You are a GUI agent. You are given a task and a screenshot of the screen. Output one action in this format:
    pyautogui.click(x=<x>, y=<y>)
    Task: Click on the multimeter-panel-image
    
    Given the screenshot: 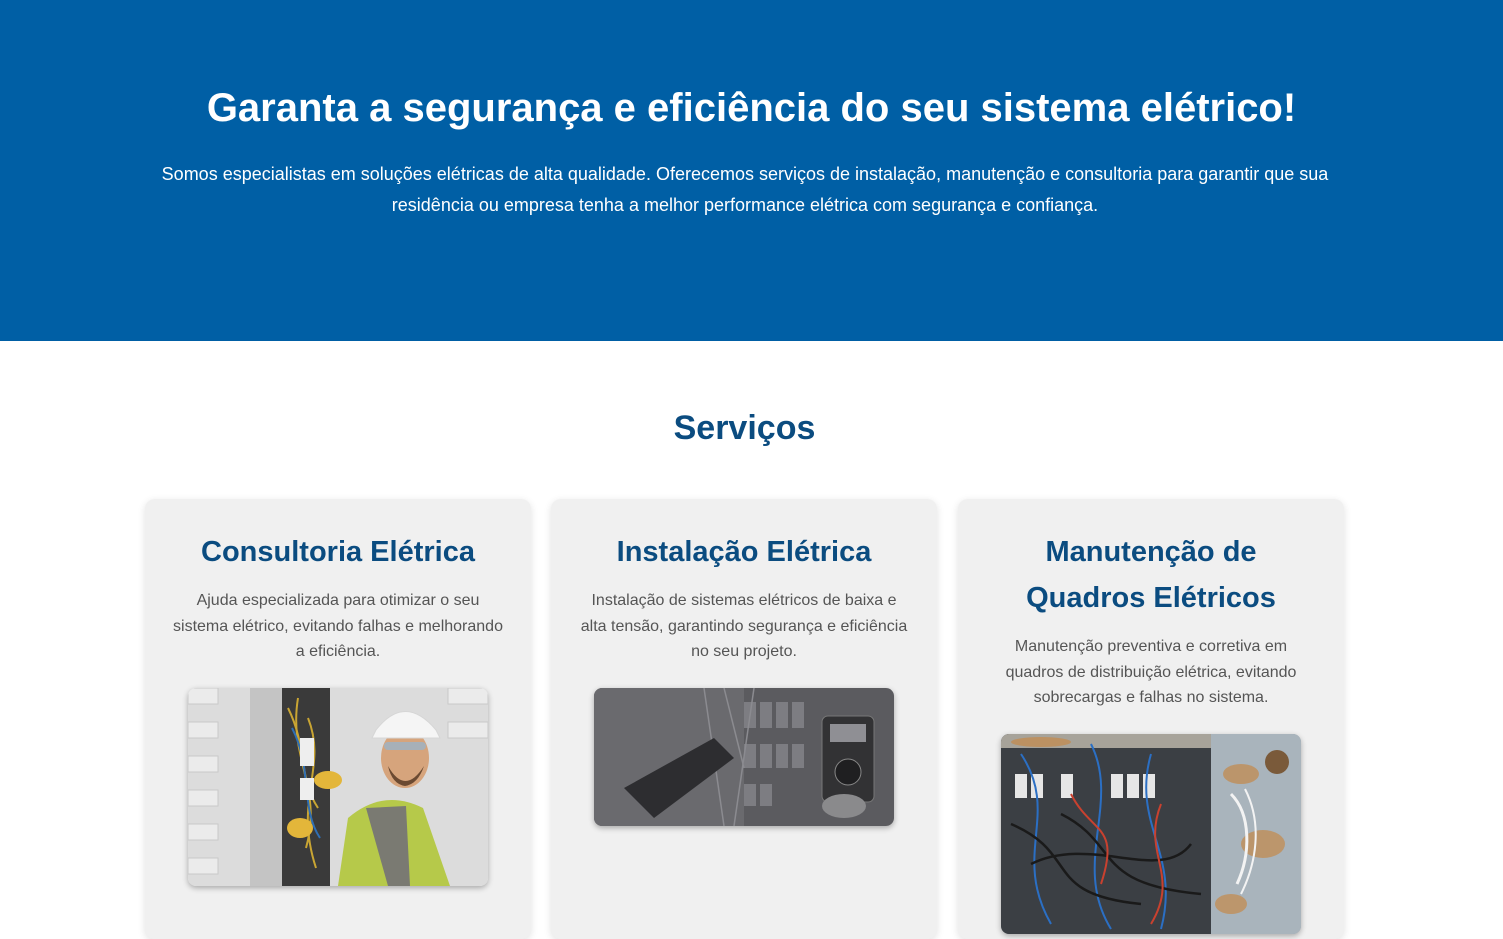 What is the action you would take?
    pyautogui.click(x=744, y=756)
    